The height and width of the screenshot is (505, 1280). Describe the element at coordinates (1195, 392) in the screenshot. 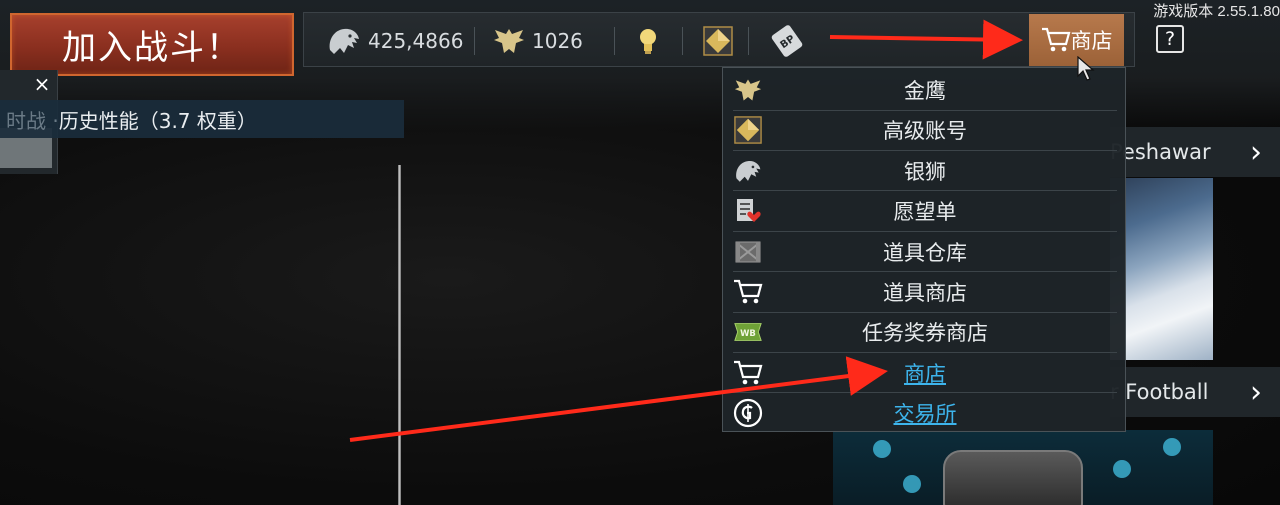

I see `news-item-2: r Football ›` at that location.